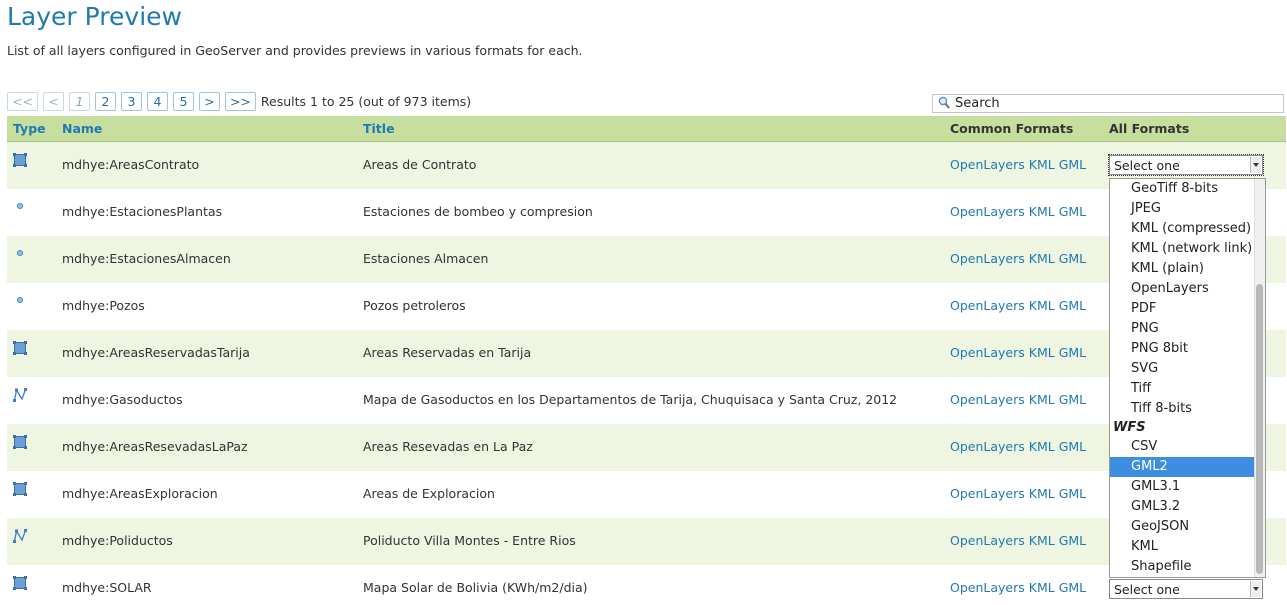  Describe the element at coordinates (79, 101) in the screenshot. I see `page-1-button: 1` at that location.